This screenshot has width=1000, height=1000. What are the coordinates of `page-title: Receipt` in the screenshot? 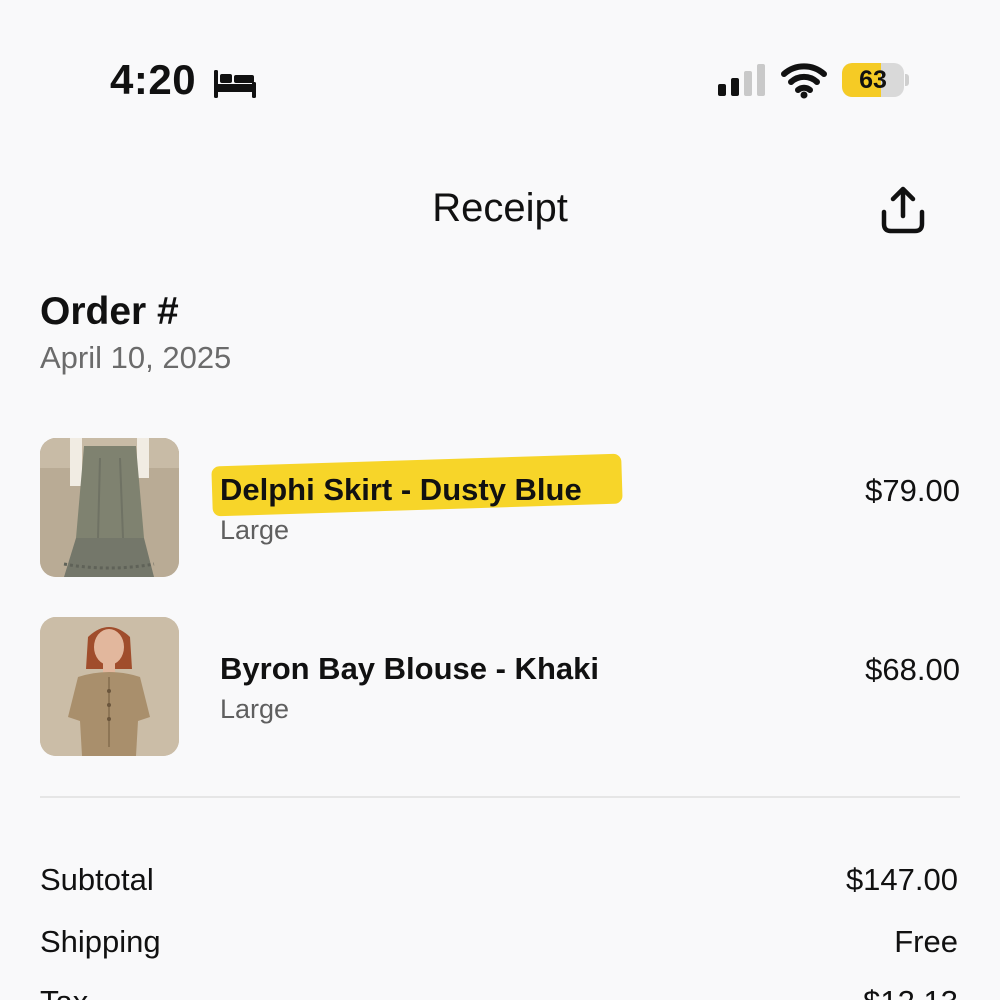 It's located at (500, 208).